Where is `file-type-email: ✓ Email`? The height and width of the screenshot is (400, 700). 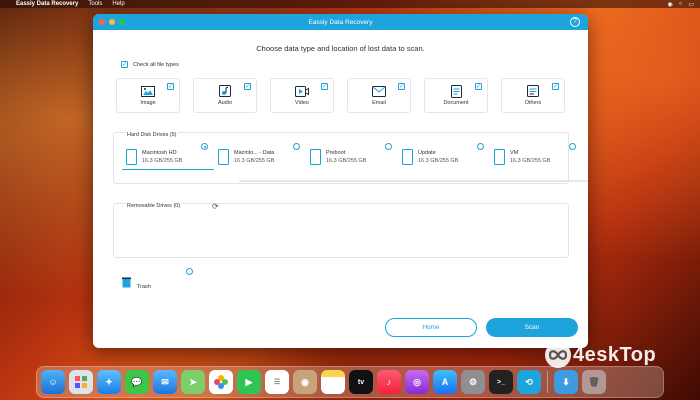 file-type-email: ✓ Email is located at coordinates (379, 95).